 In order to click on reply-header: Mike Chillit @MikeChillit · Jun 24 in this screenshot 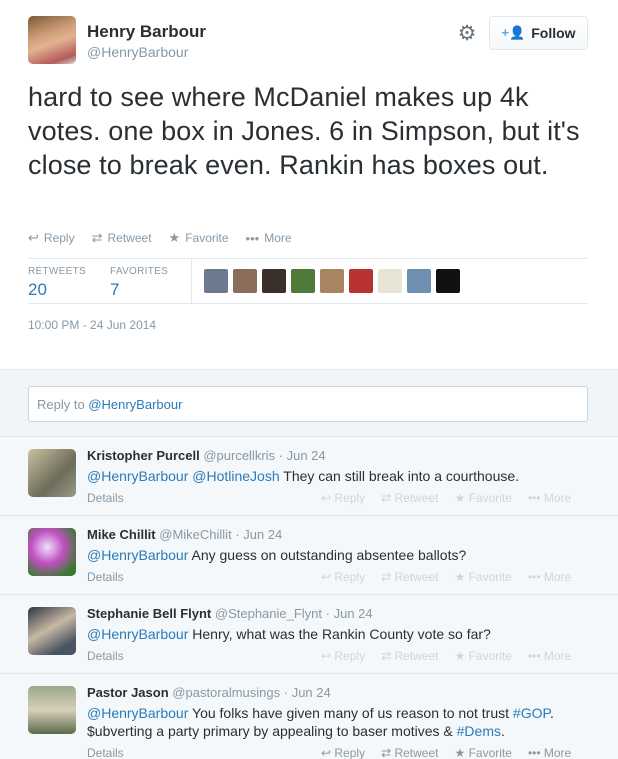, I will do `click(184, 534)`.